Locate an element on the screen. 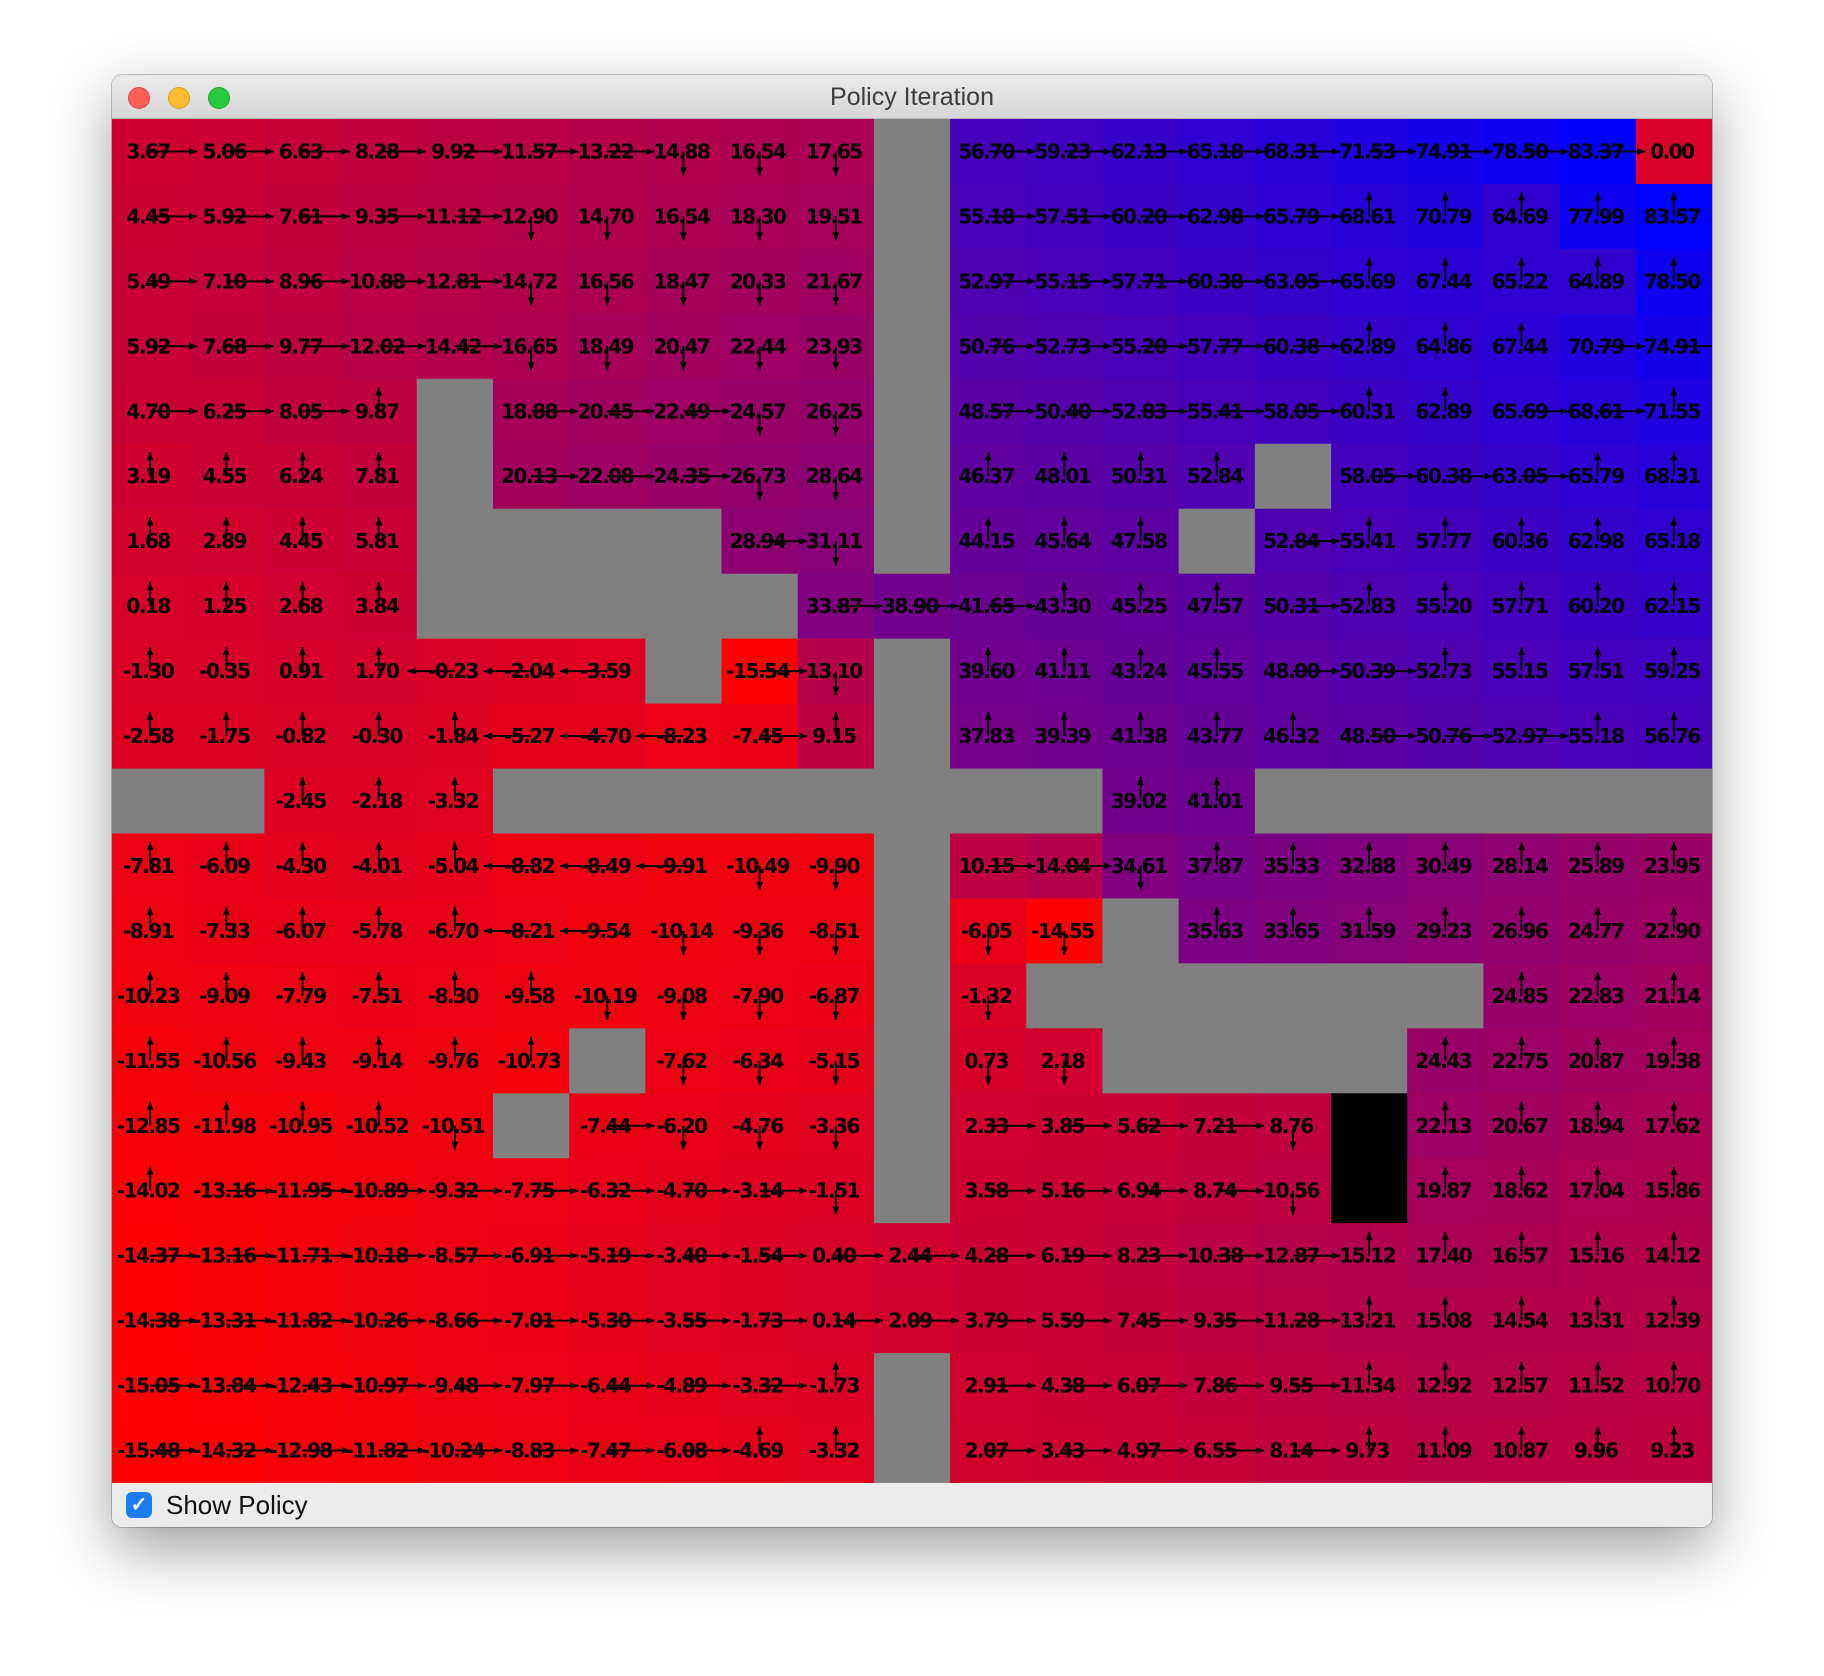  cell-value: 55.41 is located at coordinates (1367, 541).